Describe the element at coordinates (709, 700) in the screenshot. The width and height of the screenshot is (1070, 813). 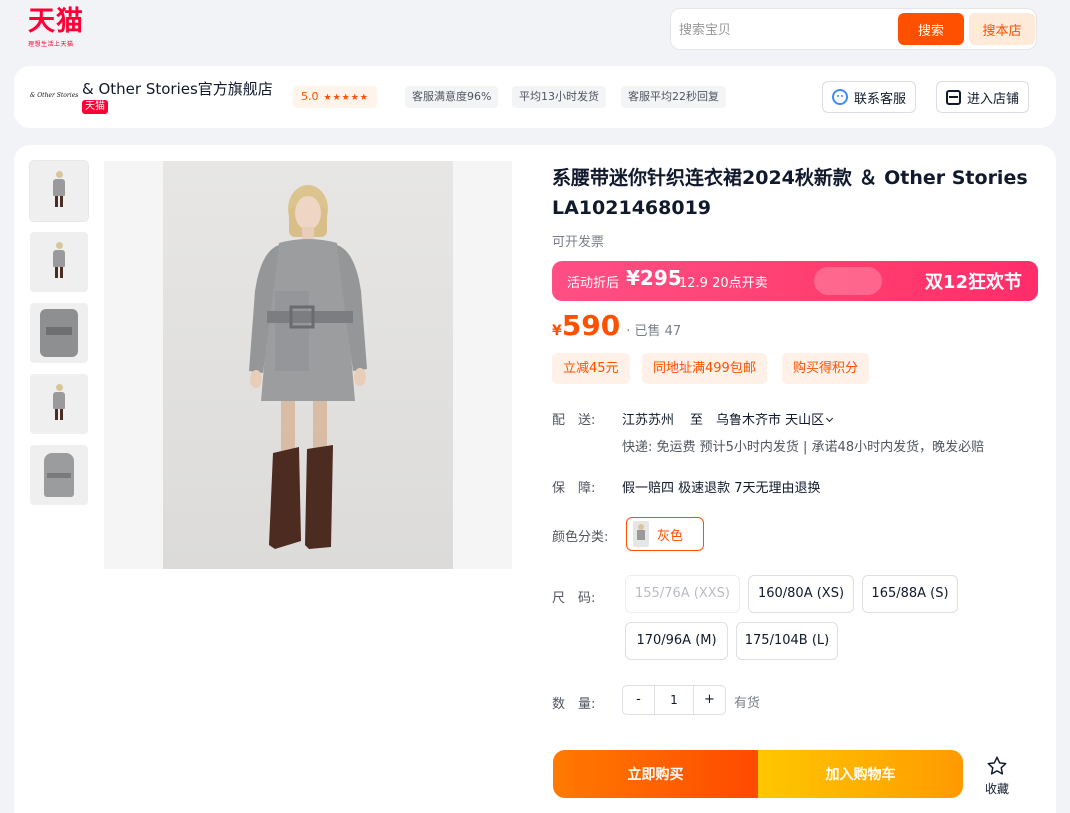
I see `quantity-plus-button: +` at that location.